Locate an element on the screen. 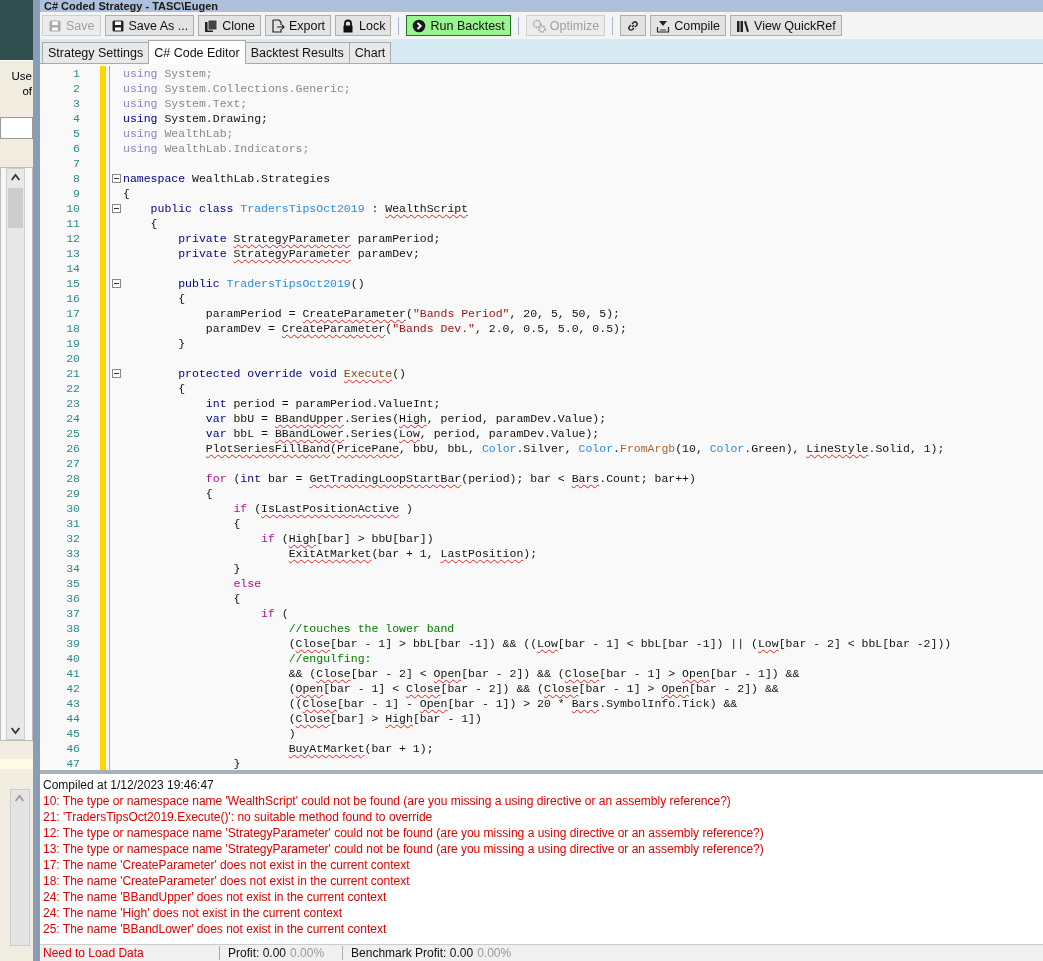 The width and height of the screenshot is (1043, 961). code-line: protected override void Execute() is located at coordinates (291, 373).